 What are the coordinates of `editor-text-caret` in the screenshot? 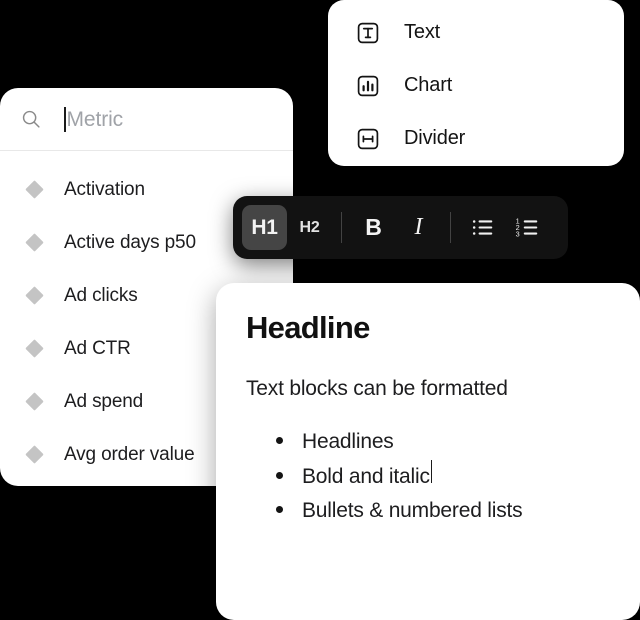 It's located at (431, 471).